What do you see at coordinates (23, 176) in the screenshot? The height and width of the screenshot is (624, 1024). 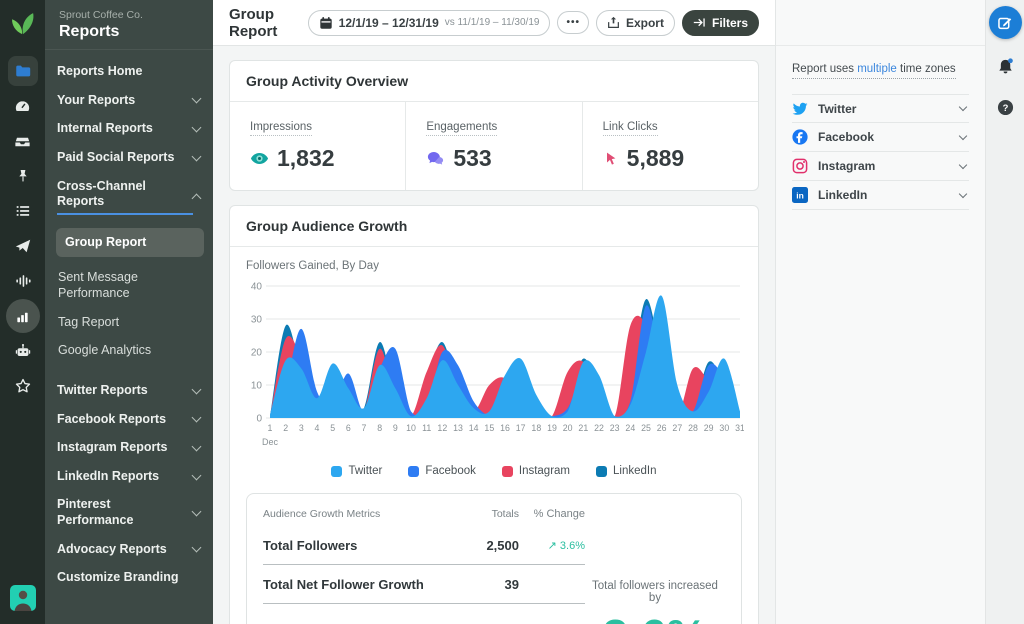 I see `pin-icon` at bounding box center [23, 176].